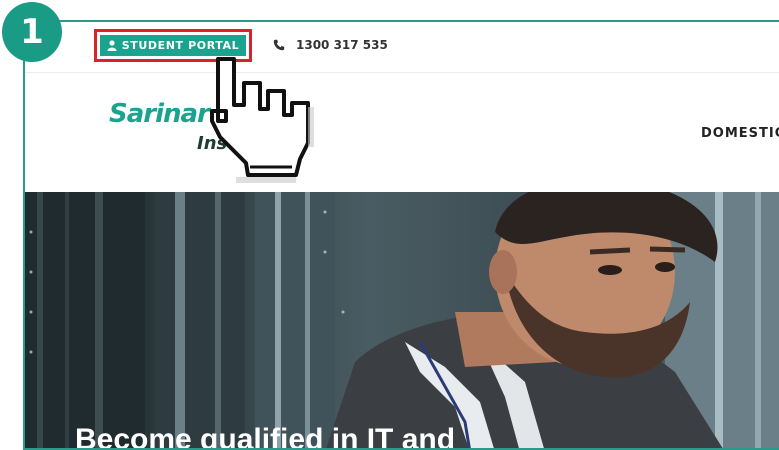 This screenshot has height=450, width=779. I want to click on nav-item-domestic: DOMESTIC, so click(740, 133).